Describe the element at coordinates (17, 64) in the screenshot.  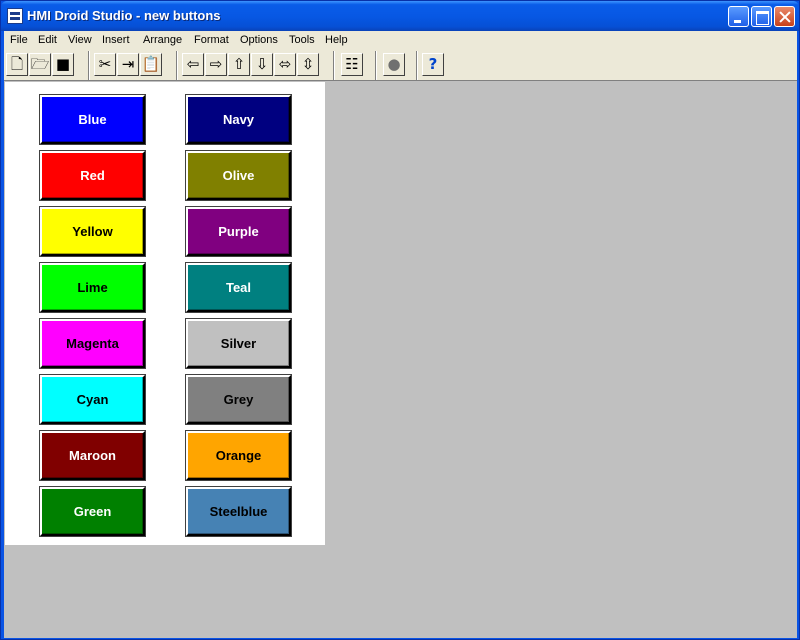
I see `new-file-icon: 🗋` at that location.